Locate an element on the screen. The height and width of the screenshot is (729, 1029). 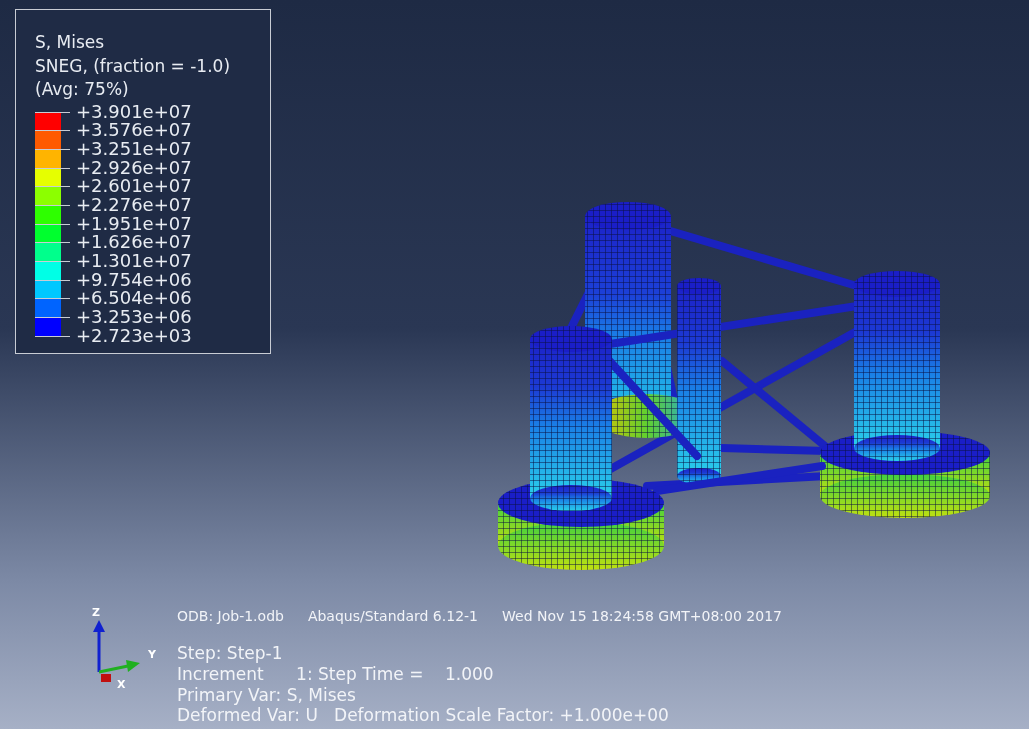
step-info-text: Increment 1: Step Time = 1.000 is located at coordinates (336, 674).